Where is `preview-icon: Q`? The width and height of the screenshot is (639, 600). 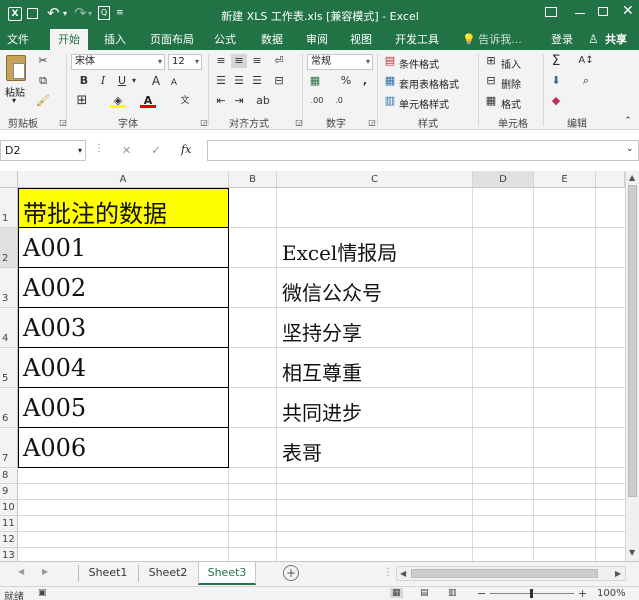
preview-icon: Q is located at coordinates (104, 13).